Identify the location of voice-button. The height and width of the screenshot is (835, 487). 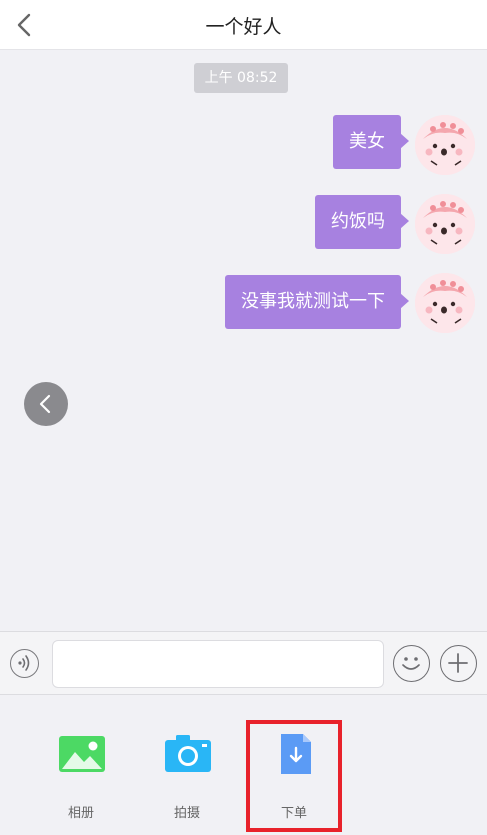
(24, 663).